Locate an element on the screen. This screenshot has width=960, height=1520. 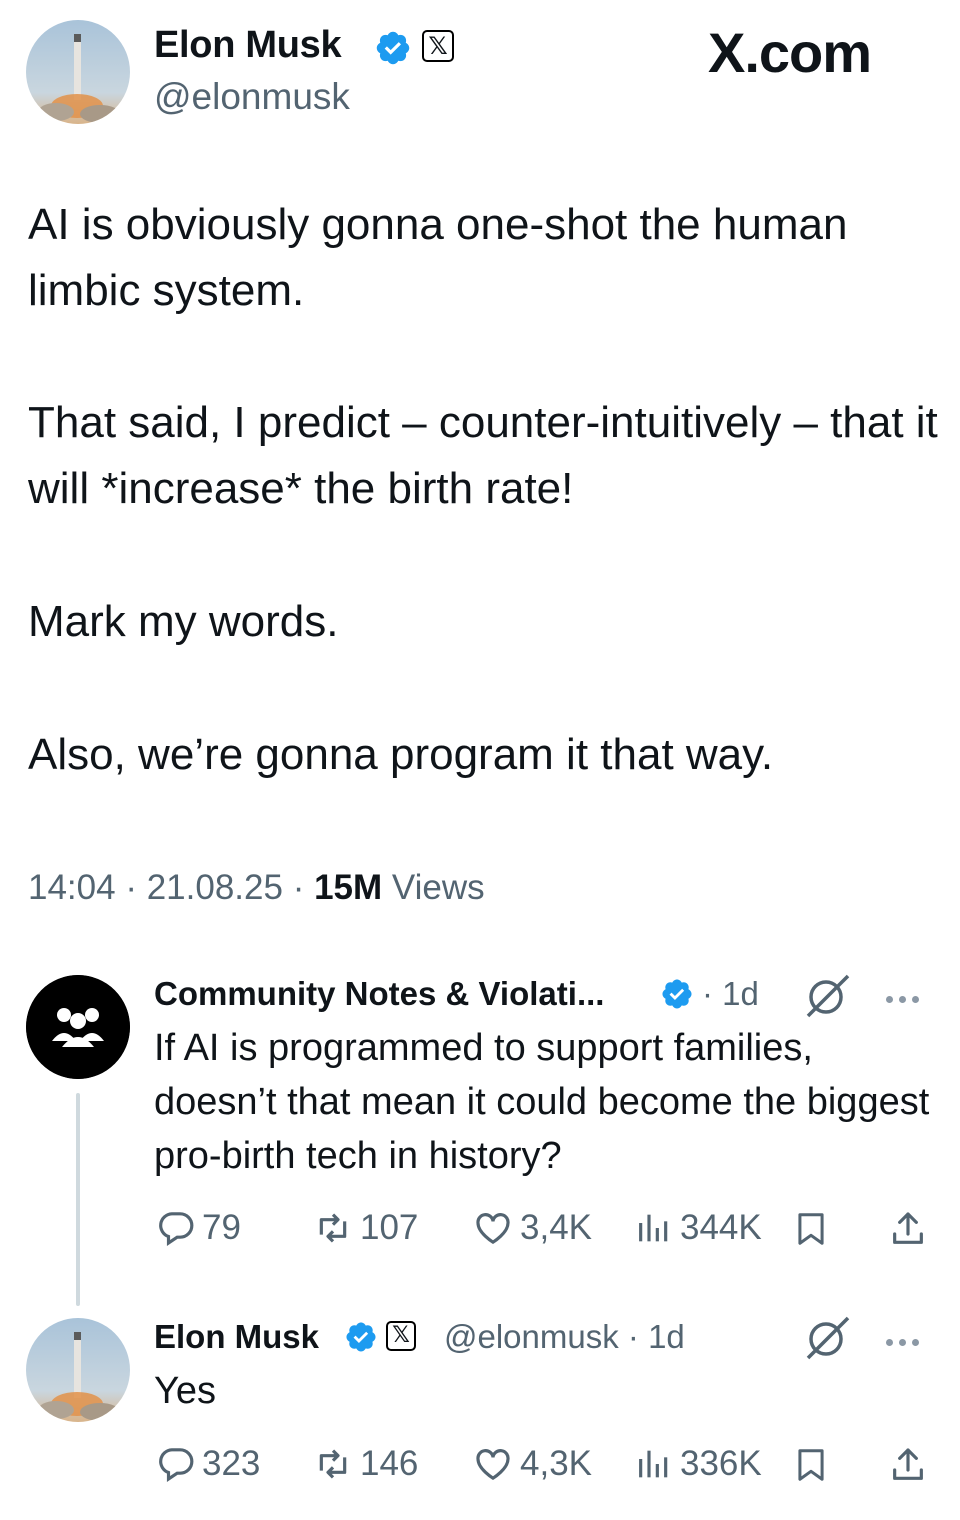
like-button: 4,3K is located at coordinates (532, 1464).